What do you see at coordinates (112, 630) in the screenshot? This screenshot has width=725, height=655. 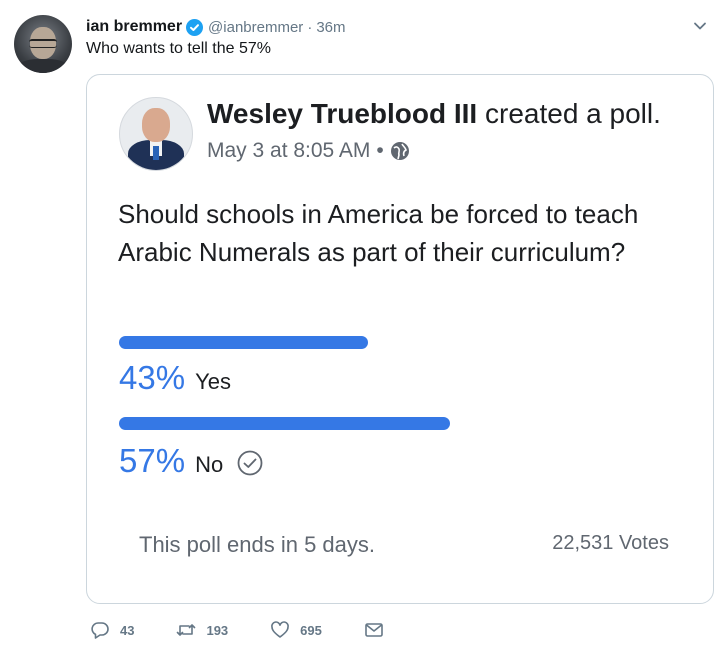 I see `reply-button: 43` at bounding box center [112, 630].